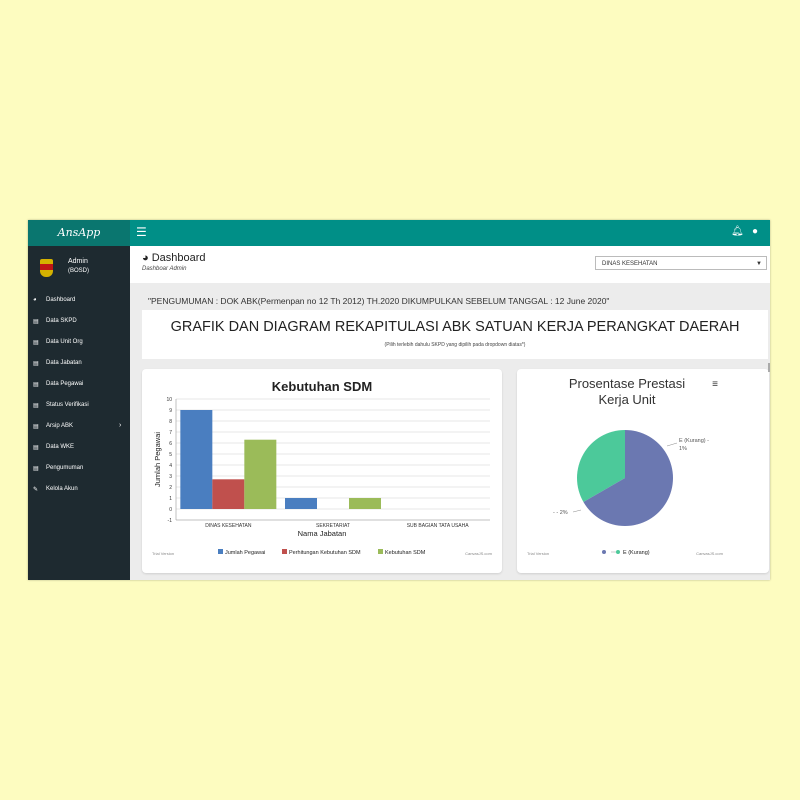 The image size is (800, 800). What do you see at coordinates (170, 466) in the screenshot?
I see `y-tick-label: 4` at bounding box center [170, 466].